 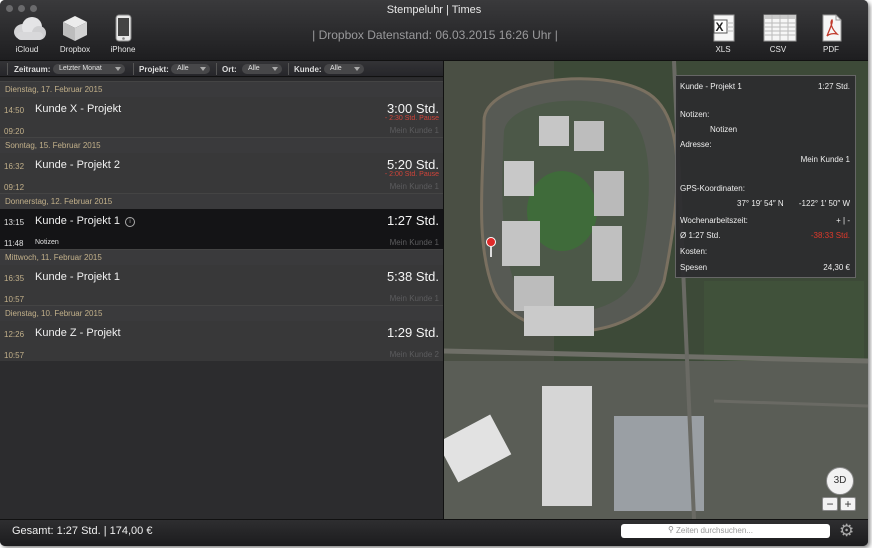 I want to click on dropbox-icon, so click(x=75, y=28).